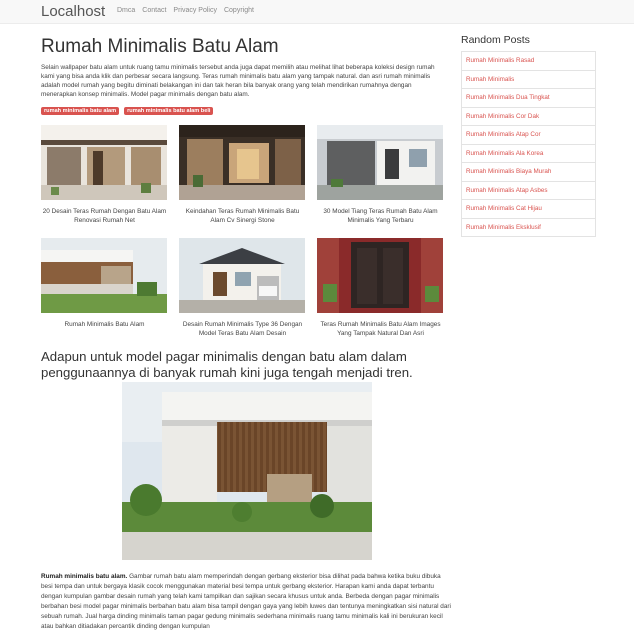 The width and height of the screenshot is (634, 635). I want to click on random-post-link: Rumah Minimalis Dua Tingkat, so click(528, 98).